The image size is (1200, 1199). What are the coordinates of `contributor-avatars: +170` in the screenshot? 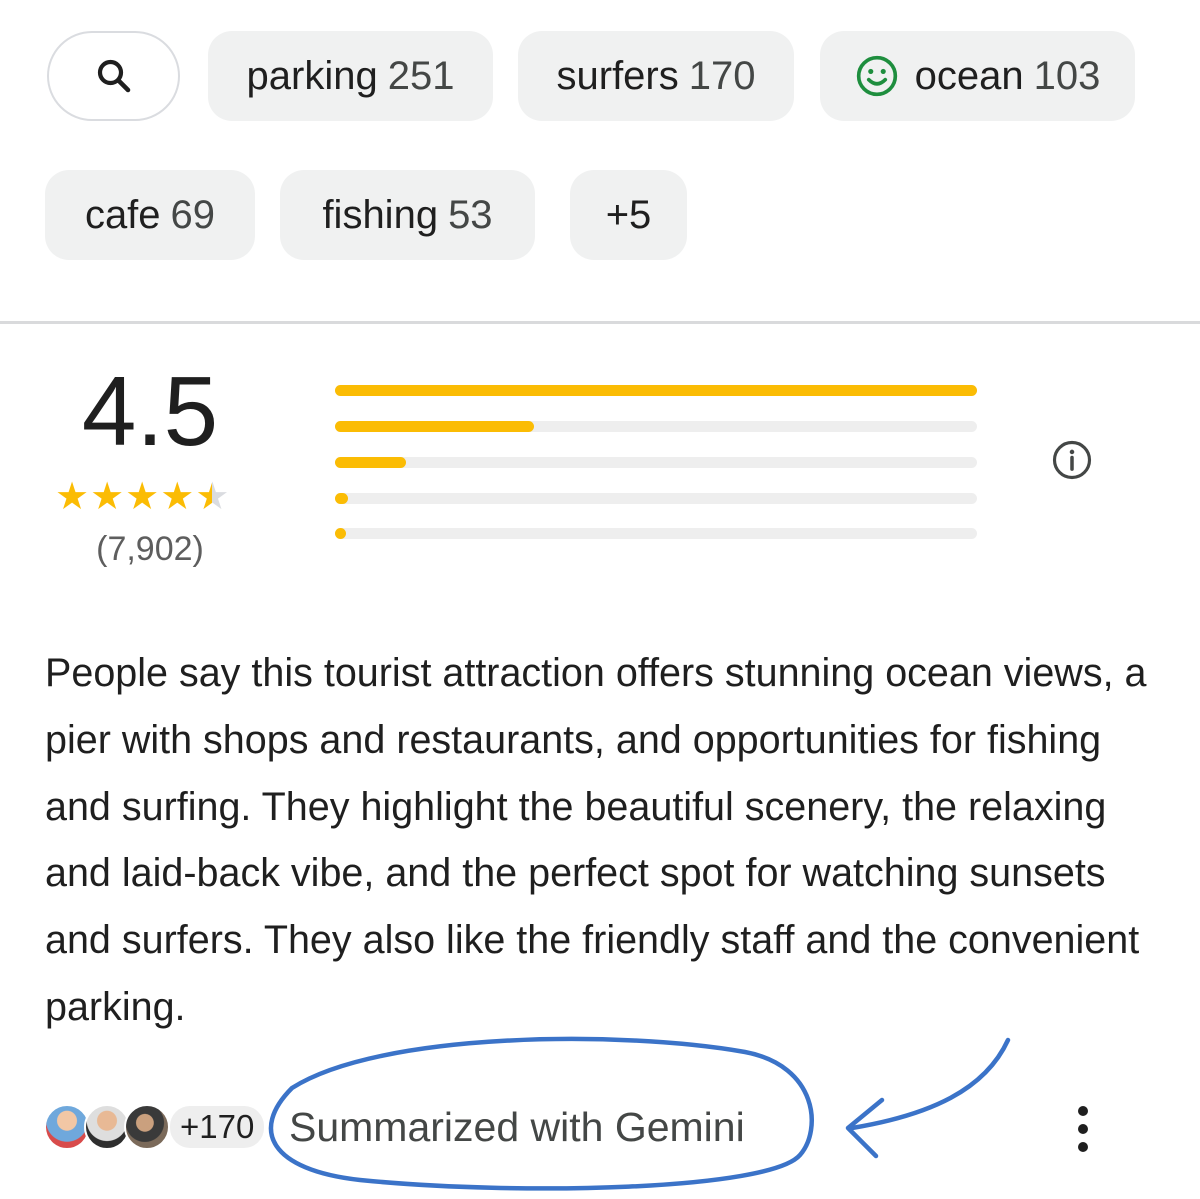 It's located at (154, 1127).